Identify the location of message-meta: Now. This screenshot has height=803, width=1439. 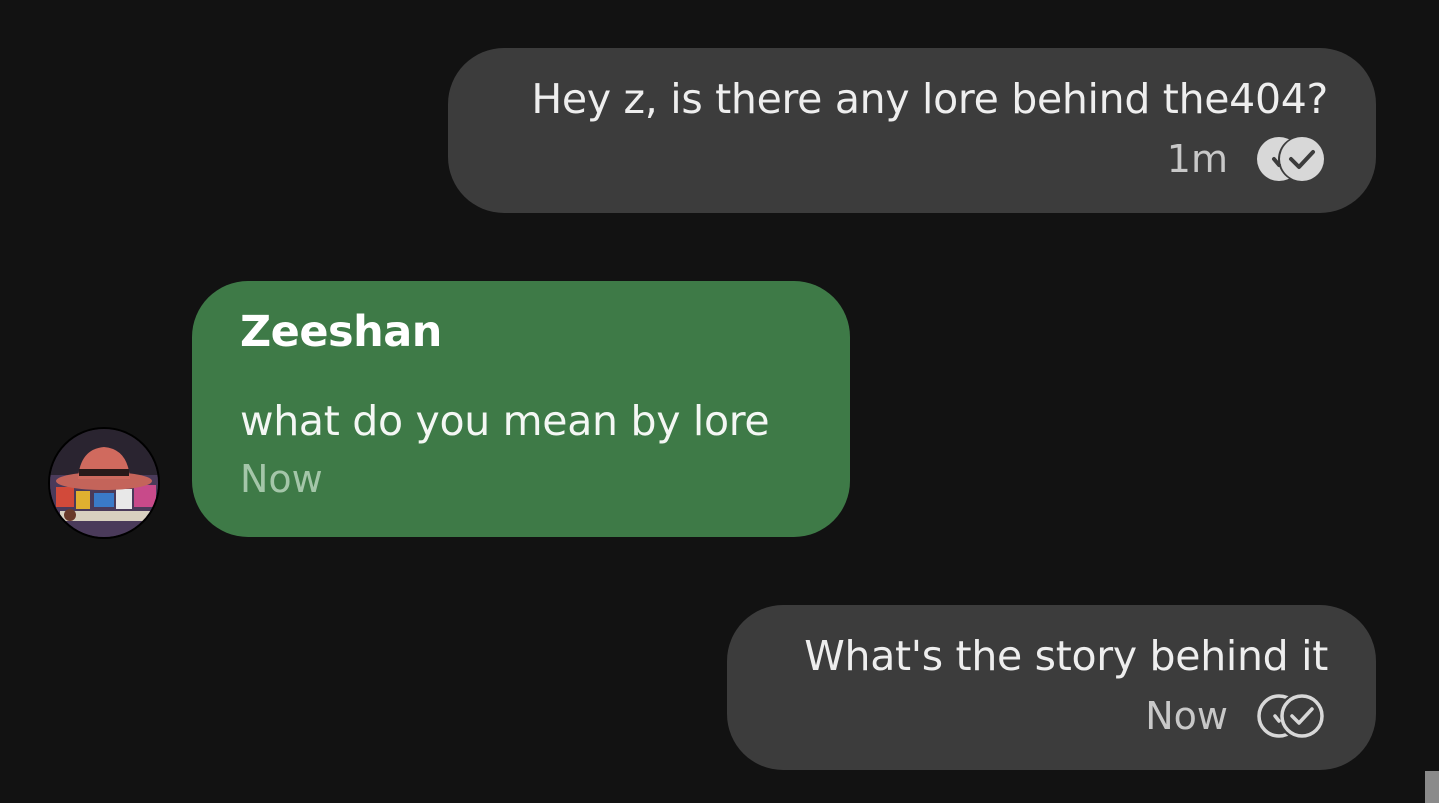
(1051, 716).